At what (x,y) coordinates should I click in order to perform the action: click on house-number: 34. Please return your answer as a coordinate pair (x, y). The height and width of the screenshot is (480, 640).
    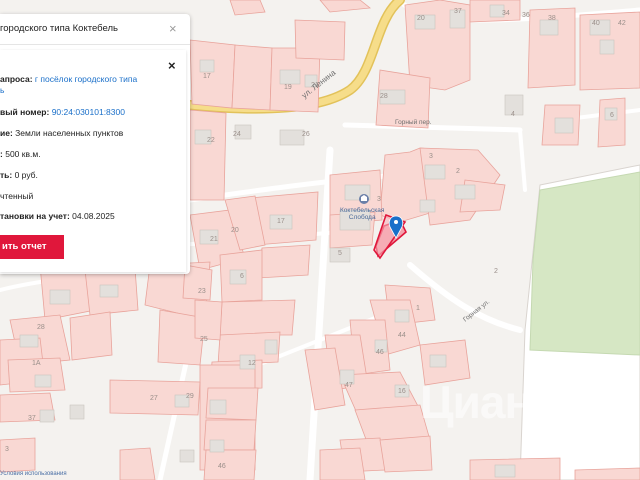
    Looking at the image, I should click on (506, 13).